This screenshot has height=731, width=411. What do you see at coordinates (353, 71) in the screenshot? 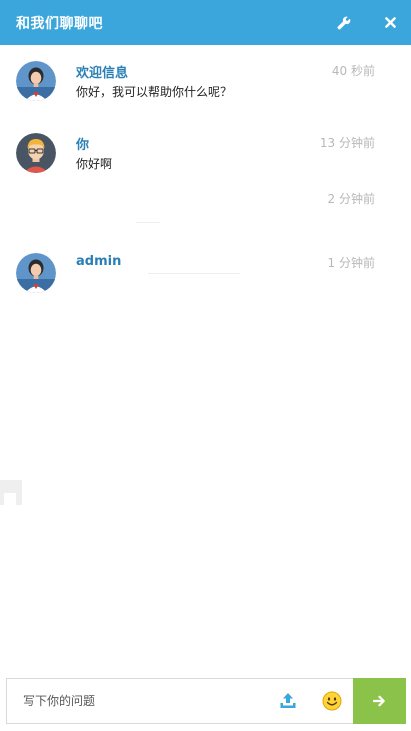
I see `message-time: 40 秒前` at bounding box center [353, 71].